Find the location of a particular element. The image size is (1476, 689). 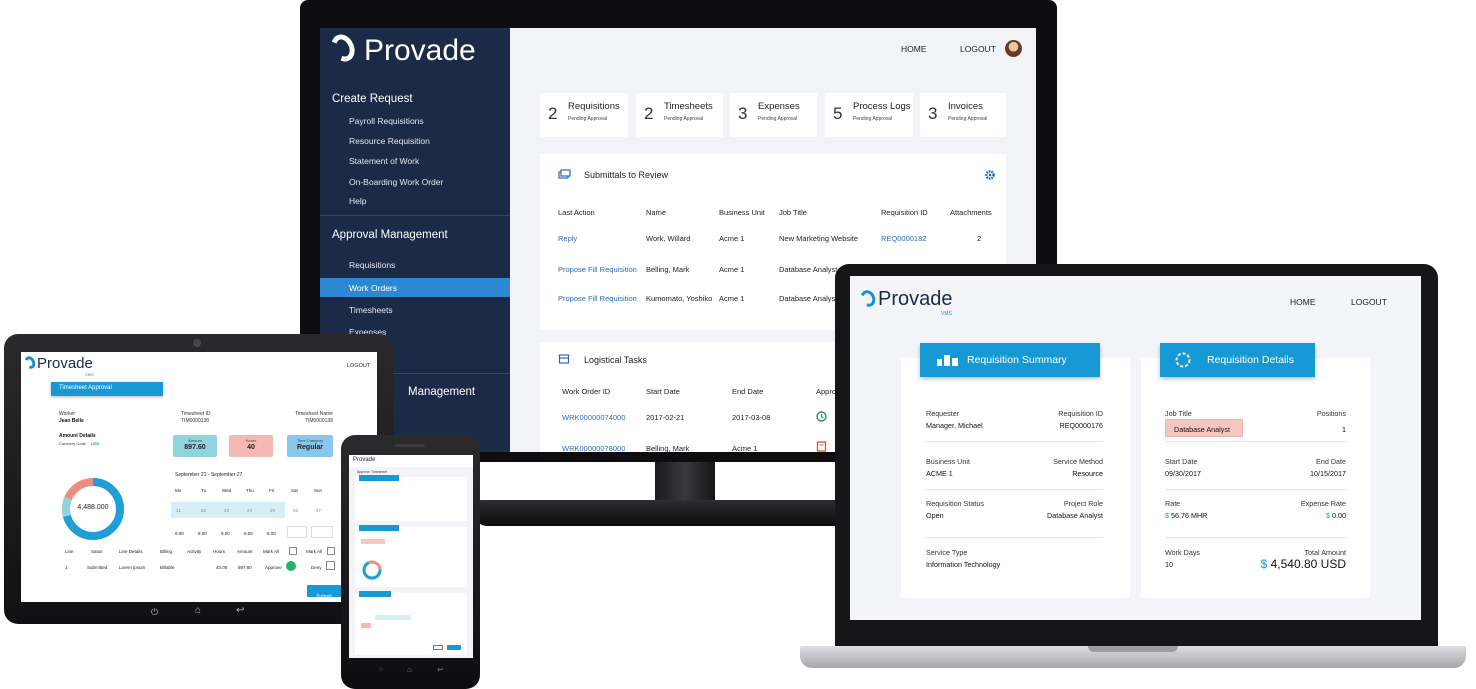

rate-value: $ 56.76 MHR is located at coordinates (1186, 515).